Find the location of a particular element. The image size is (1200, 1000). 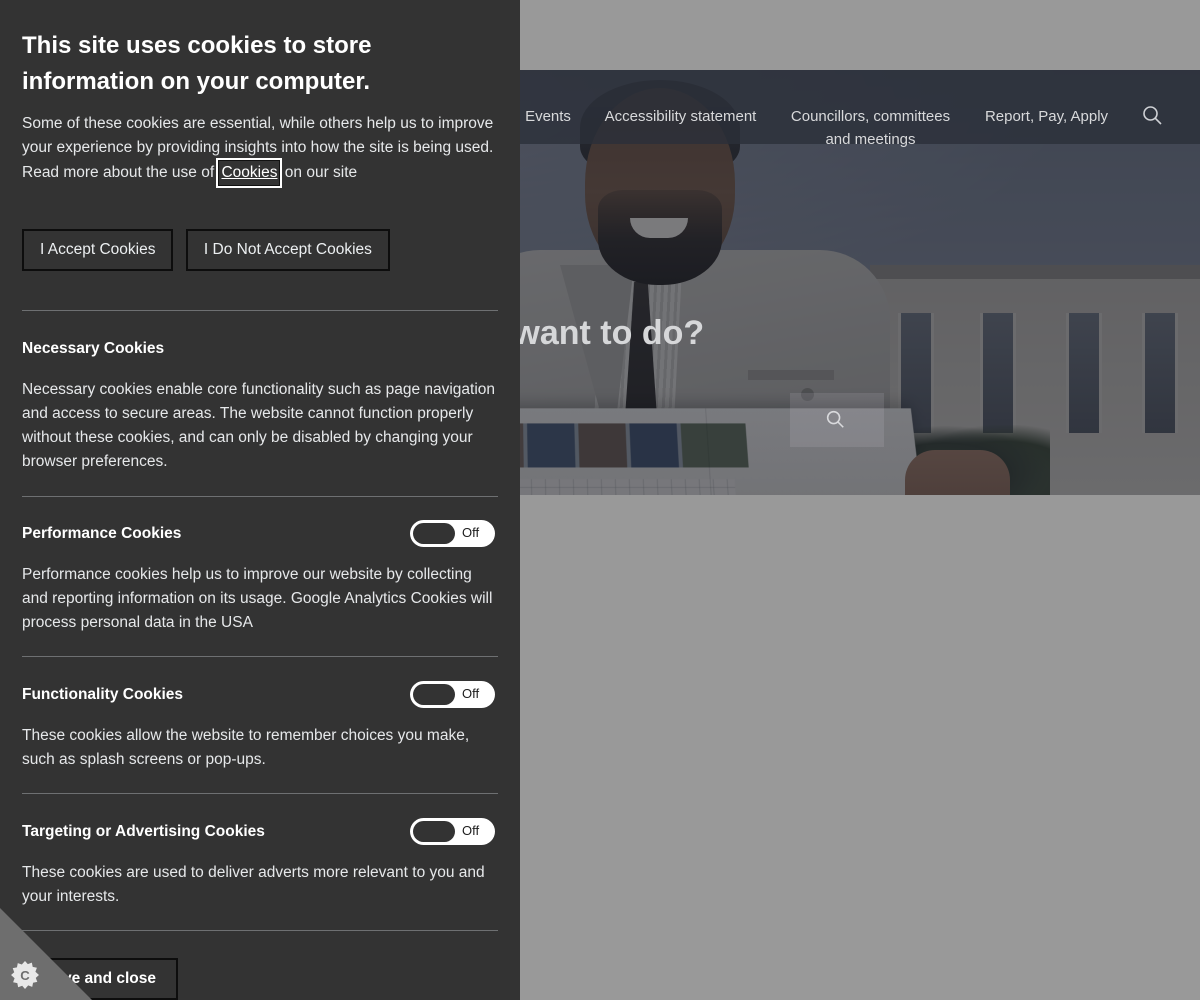

nav-item-accessibility-statement: Accessibility statement is located at coordinates (680, 116).